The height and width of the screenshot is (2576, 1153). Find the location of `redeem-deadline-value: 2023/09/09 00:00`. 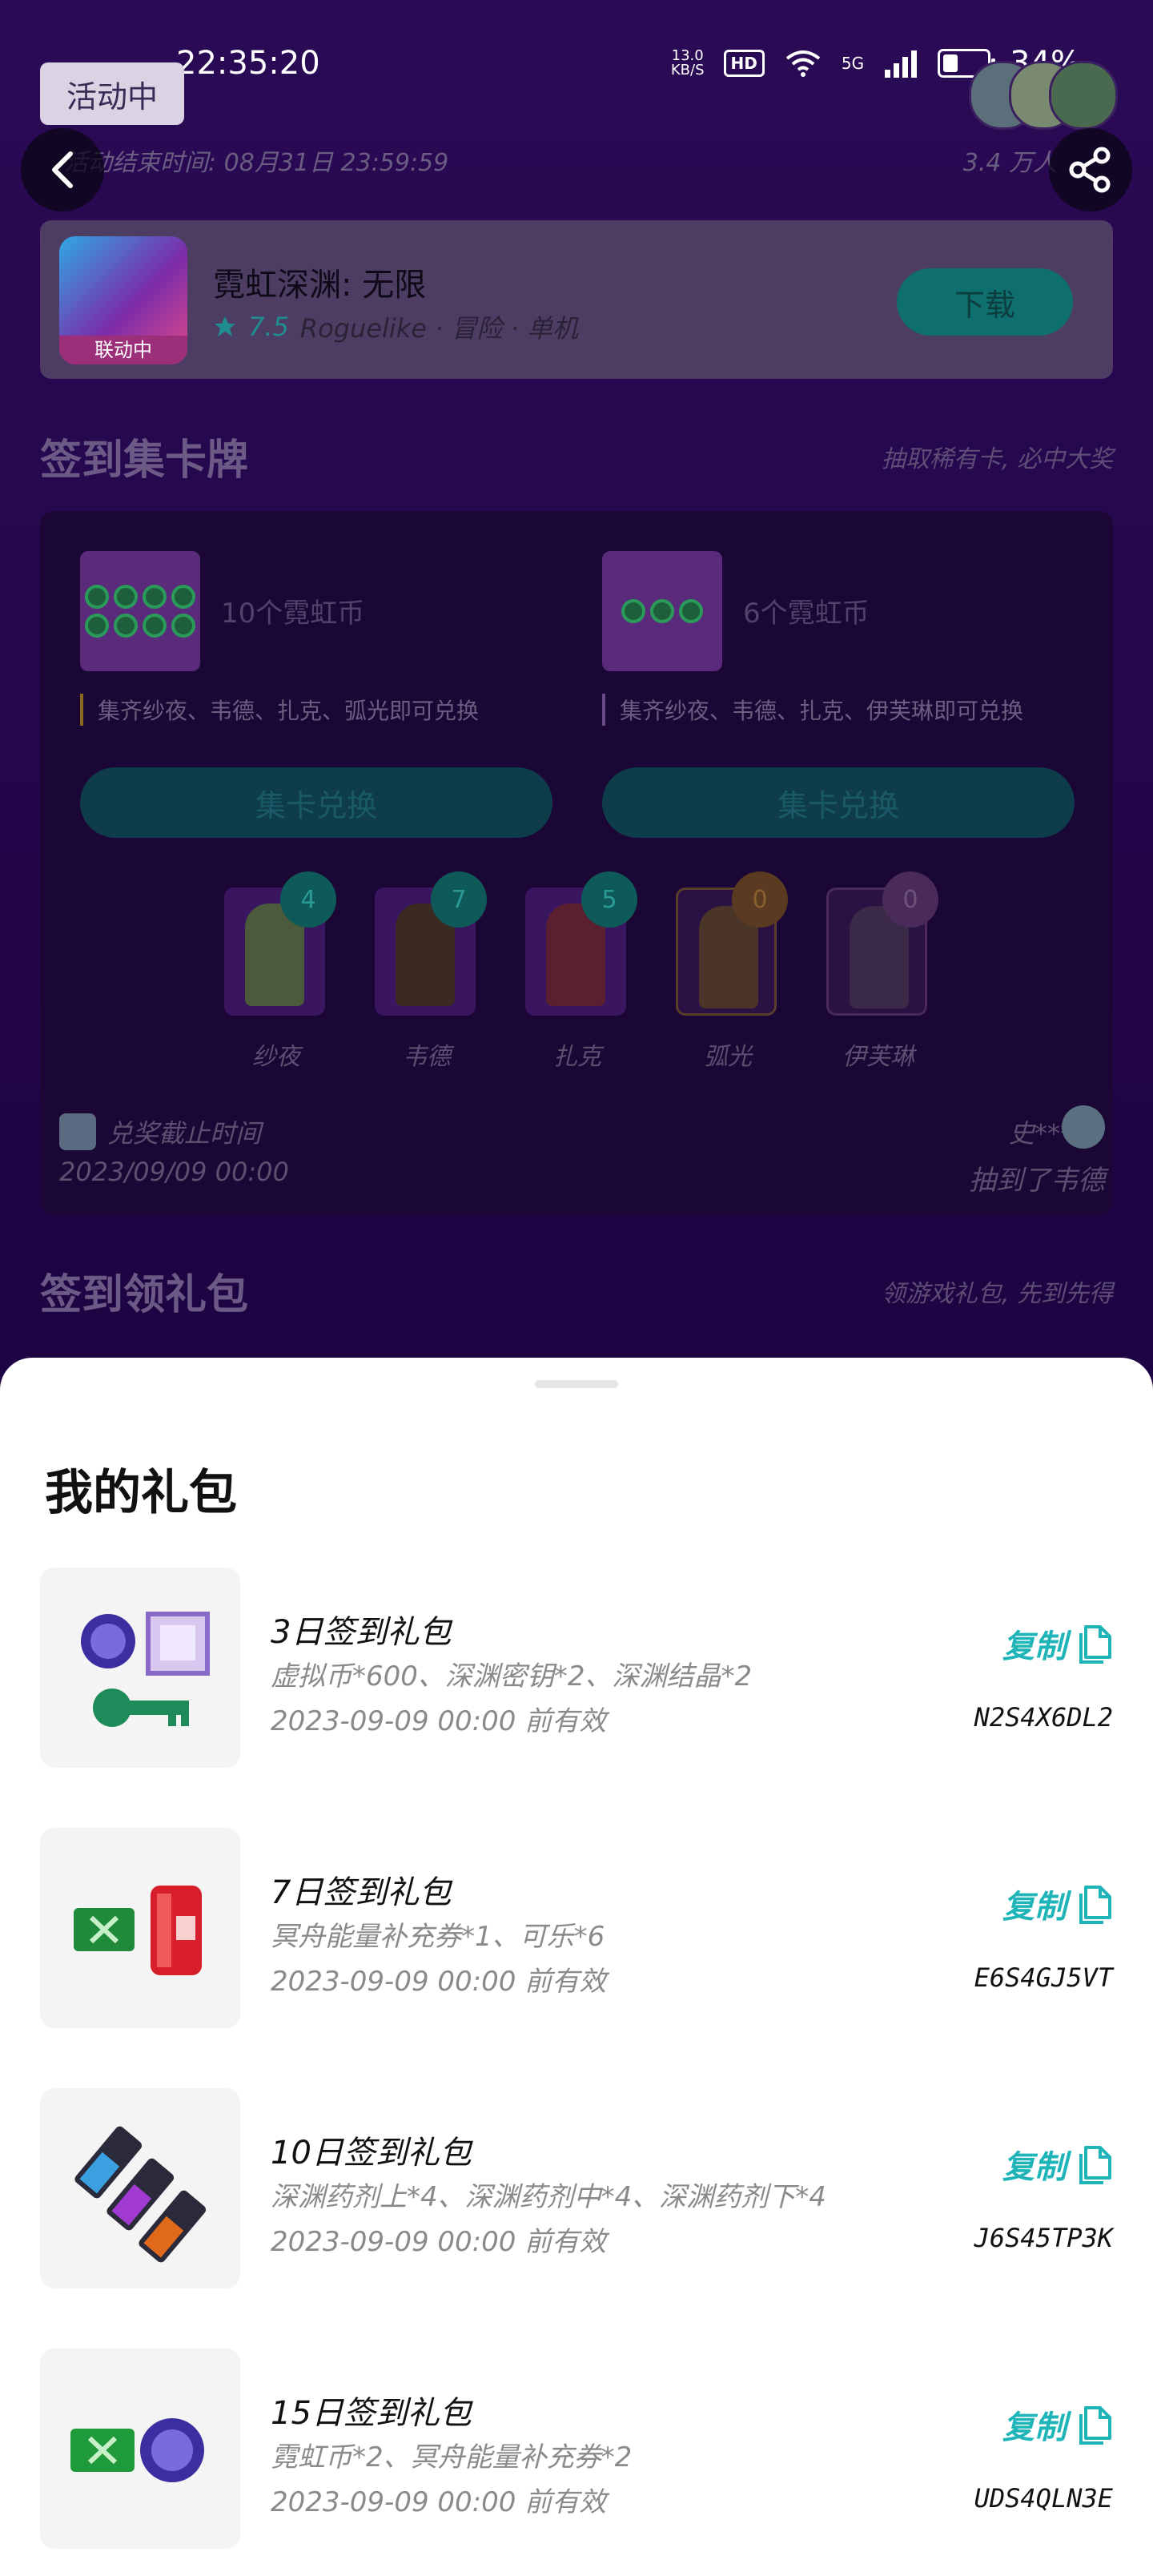

redeem-deadline-value: 2023/09/09 00:00 is located at coordinates (174, 1172).